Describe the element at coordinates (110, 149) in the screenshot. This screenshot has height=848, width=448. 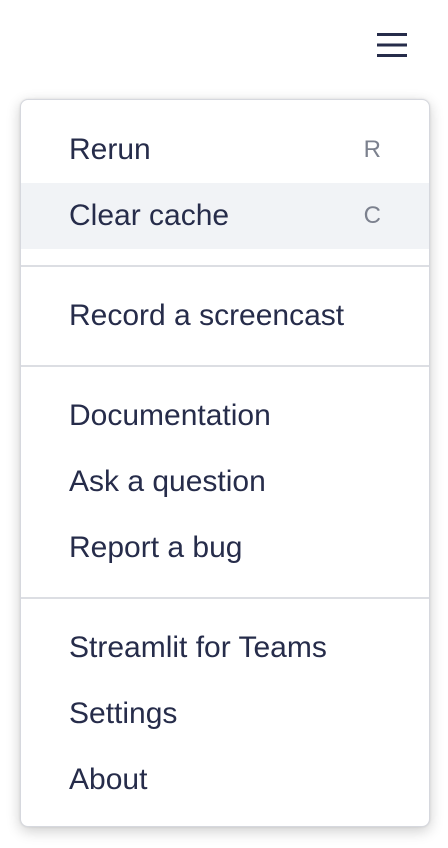
I see `menu-item-label: Rerun` at that location.